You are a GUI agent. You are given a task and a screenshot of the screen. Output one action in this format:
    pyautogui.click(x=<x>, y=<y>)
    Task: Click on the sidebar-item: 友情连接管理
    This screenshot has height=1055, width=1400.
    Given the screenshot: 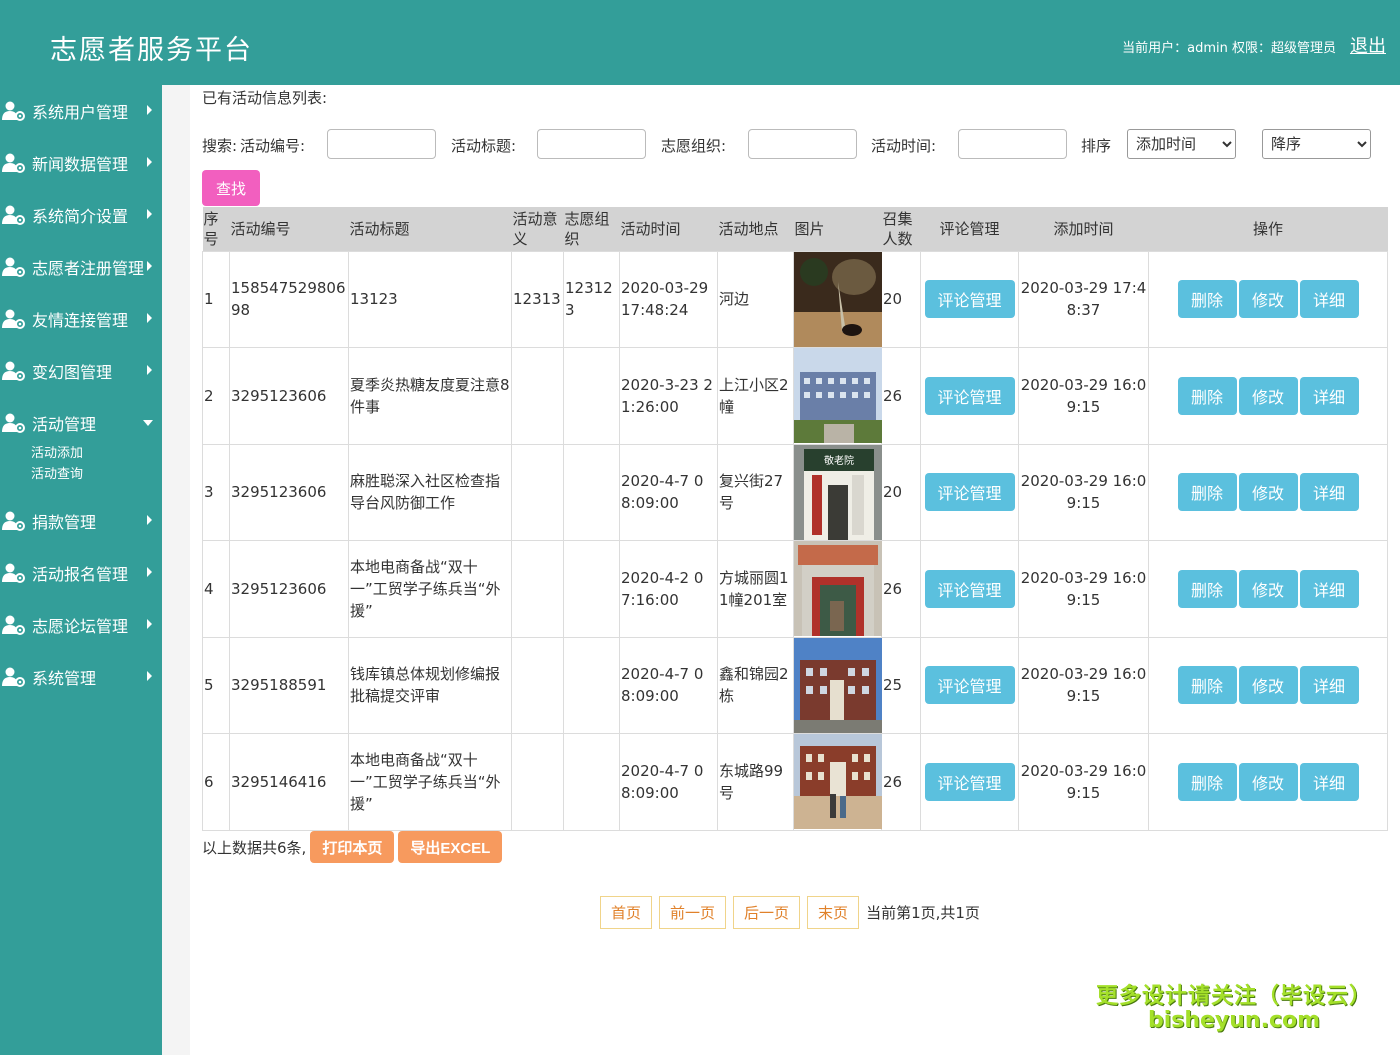 What is the action you would take?
    pyautogui.click(x=81, y=319)
    